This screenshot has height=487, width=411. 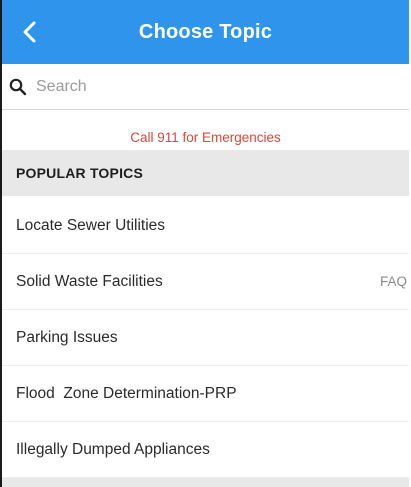 What do you see at coordinates (80, 173) in the screenshot?
I see `section-title: POPULAR TOPICS` at bounding box center [80, 173].